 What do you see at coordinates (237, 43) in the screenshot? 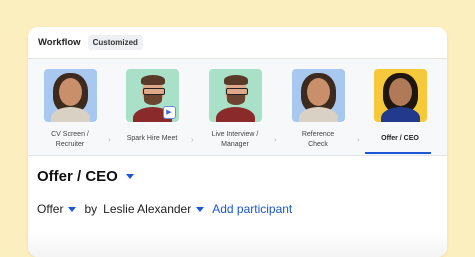
I see `workflow-header: Workflow Customized` at bounding box center [237, 43].